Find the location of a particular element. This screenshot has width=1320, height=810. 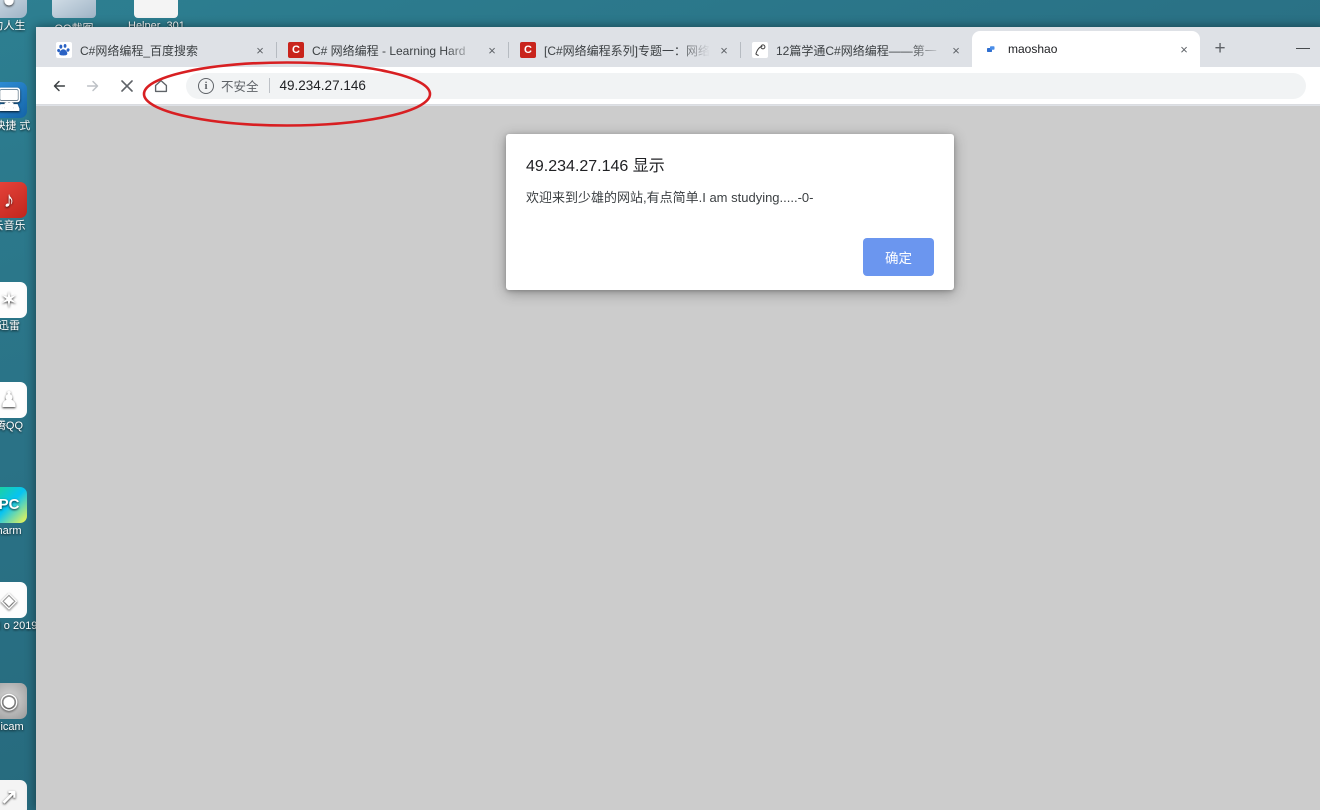

minimize-button: — is located at coordinates (1300, 47).